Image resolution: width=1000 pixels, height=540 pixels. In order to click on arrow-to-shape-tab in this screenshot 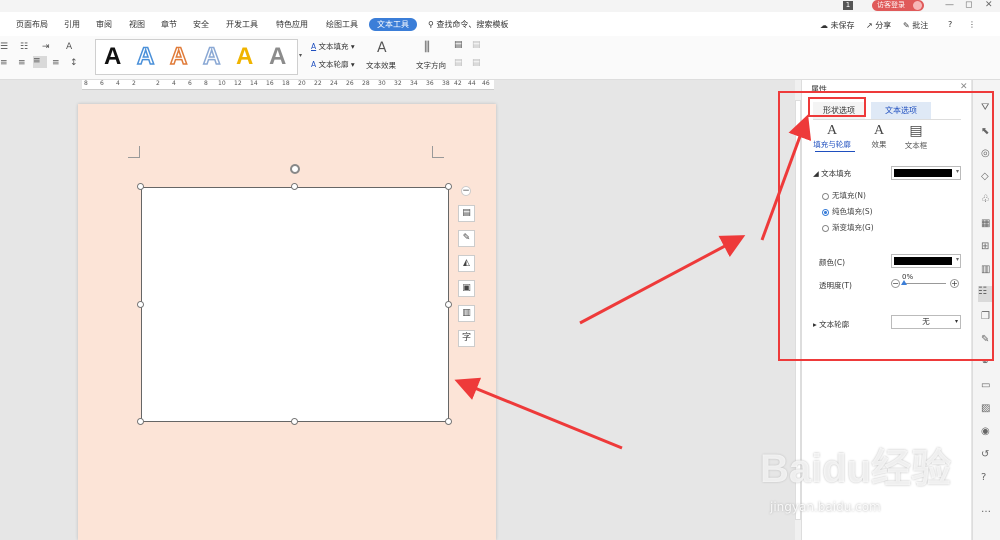, I will do `click(786, 177)`.